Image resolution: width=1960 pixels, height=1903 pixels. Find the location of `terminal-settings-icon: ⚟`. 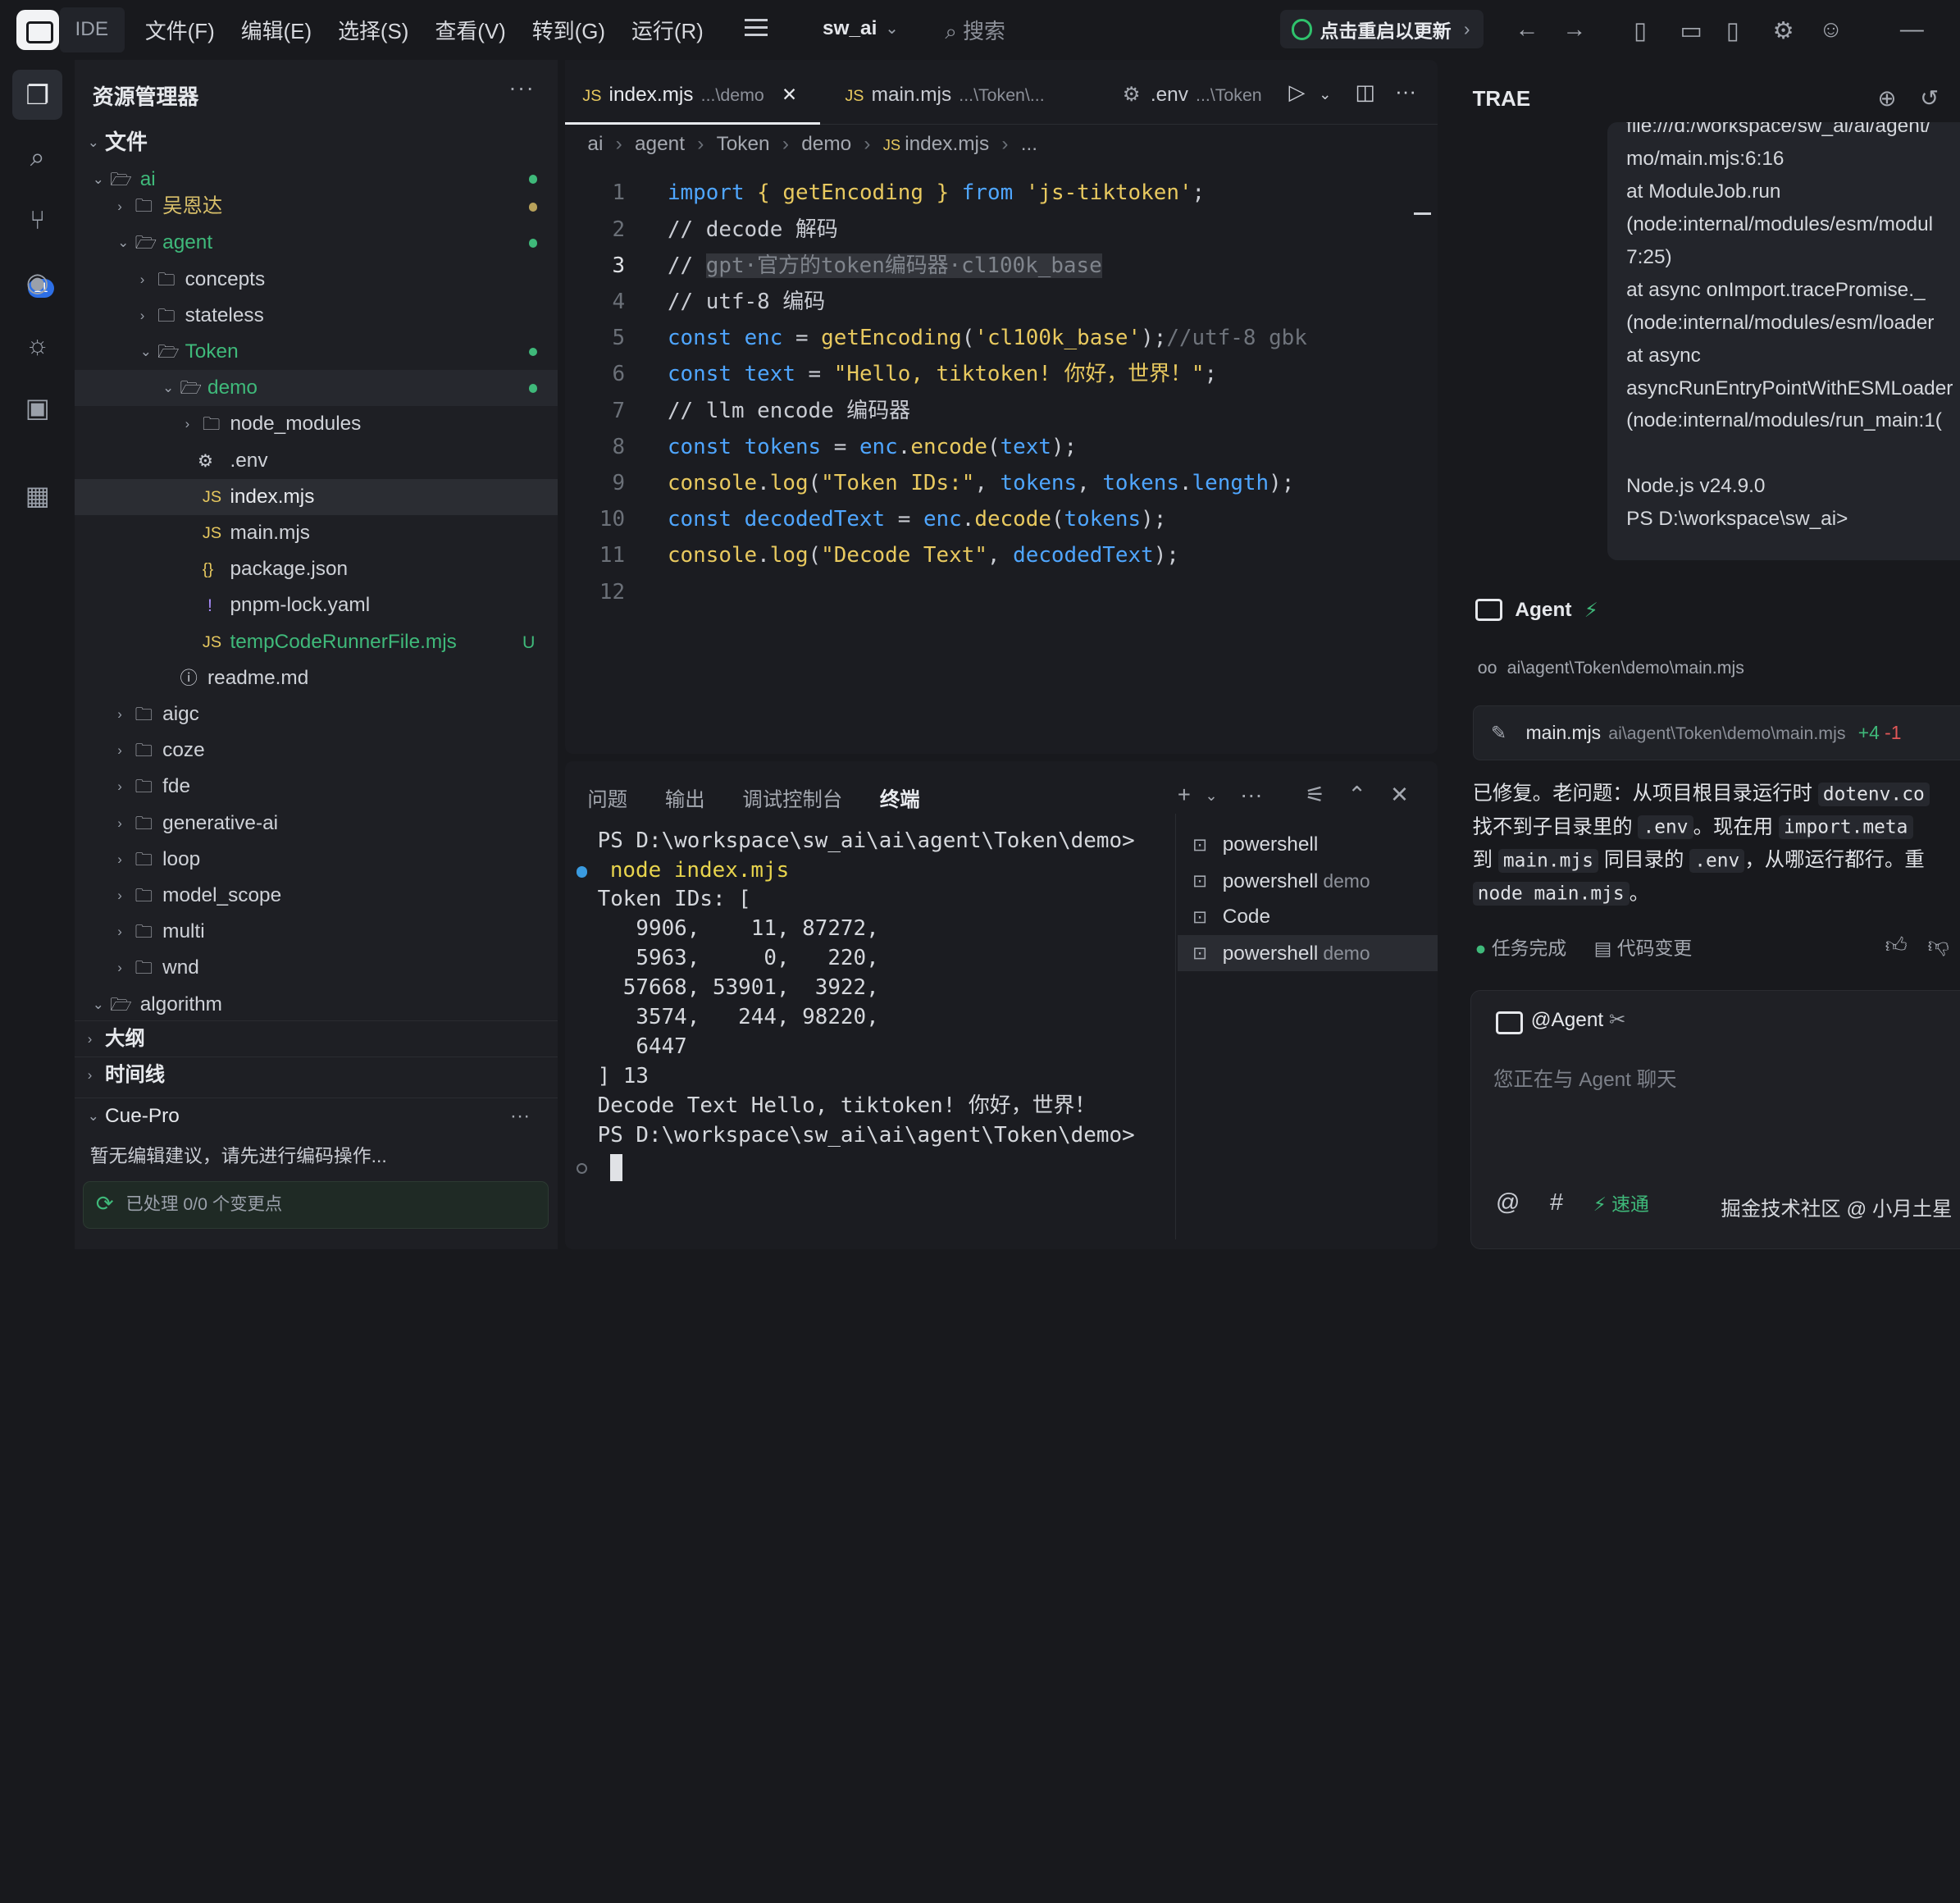

terminal-settings-icon: ⚟ is located at coordinates (1315, 795).